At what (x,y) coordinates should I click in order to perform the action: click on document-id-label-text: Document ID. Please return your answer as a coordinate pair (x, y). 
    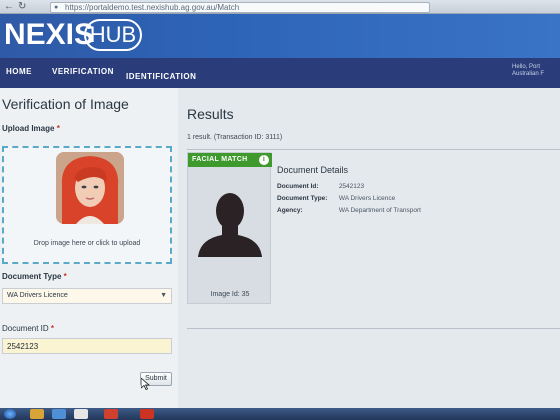
    Looking at the image, I should click on (25, 328).